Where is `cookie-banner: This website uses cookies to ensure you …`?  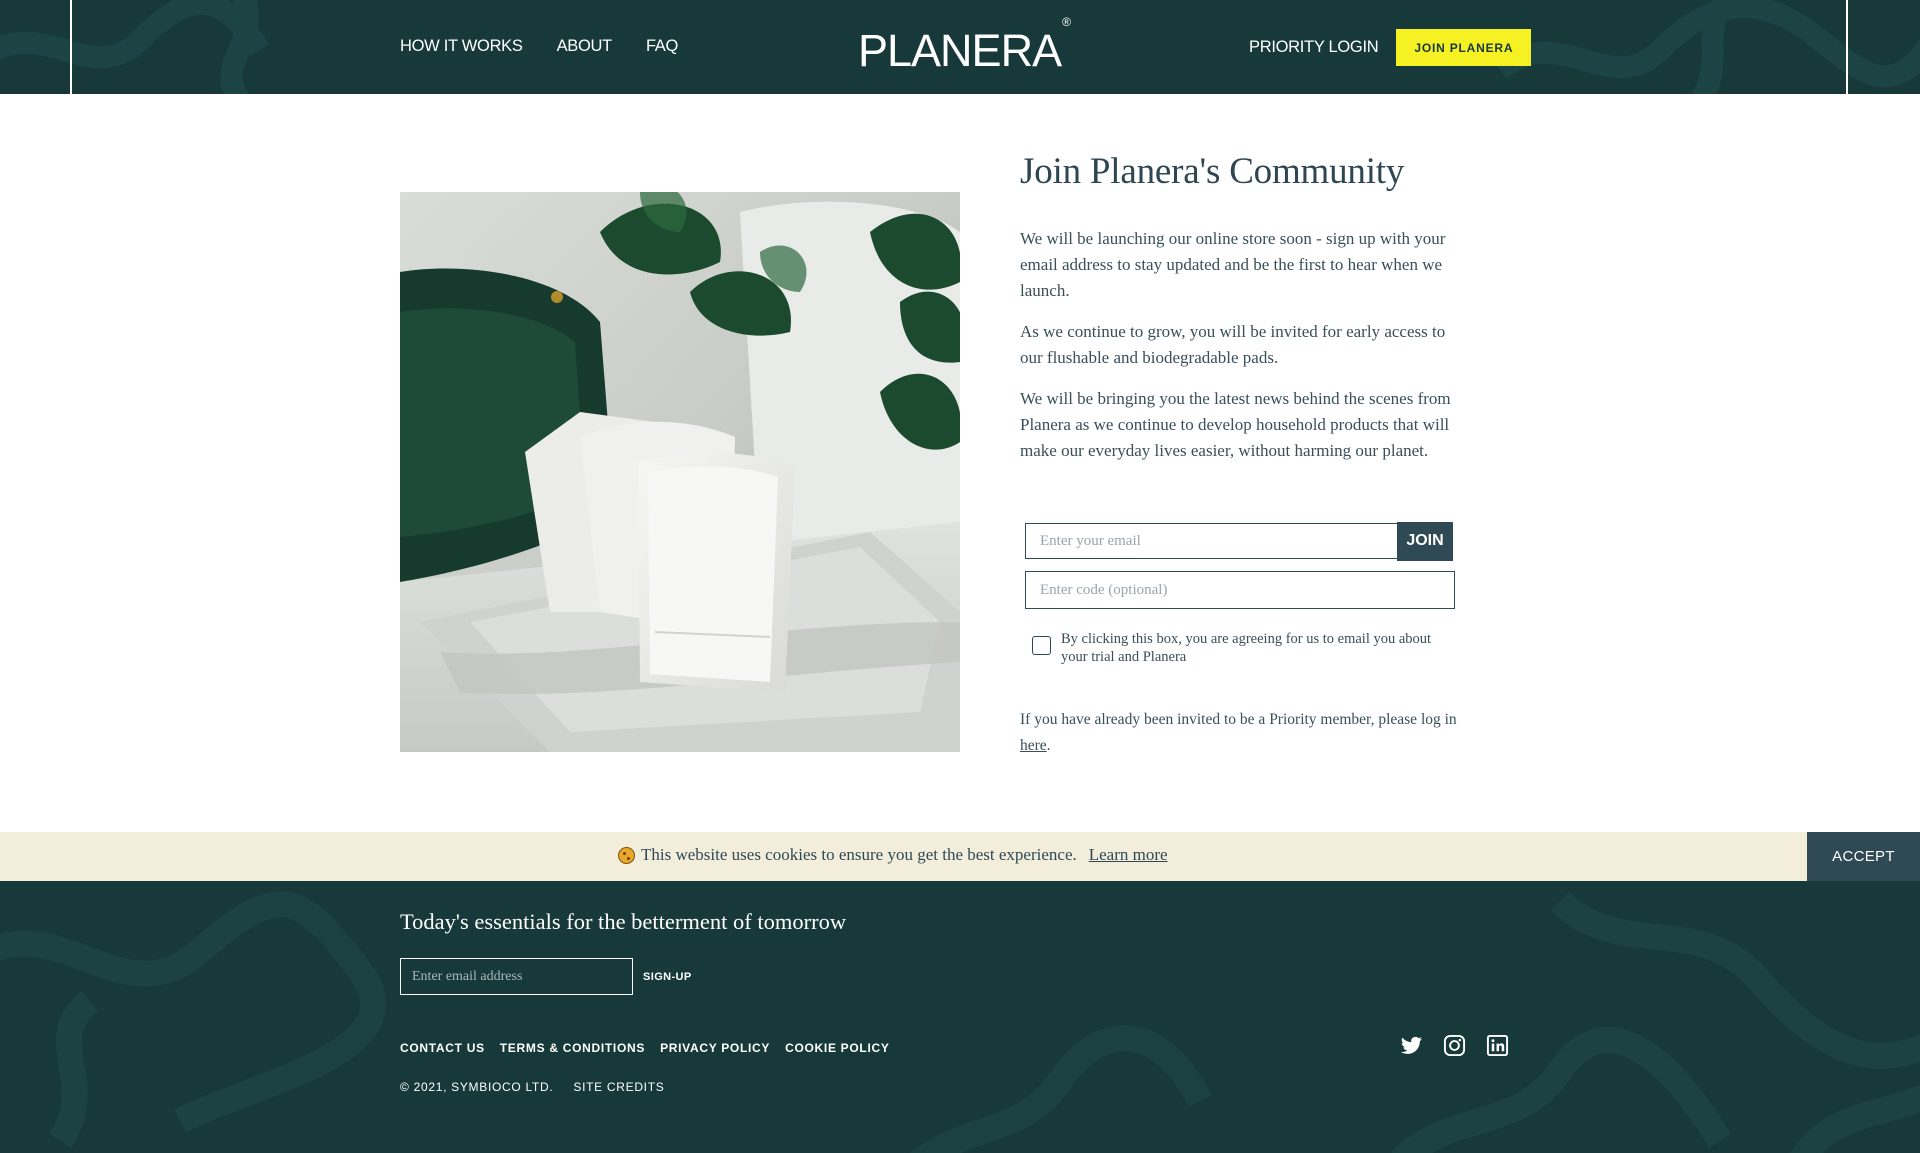 cookie-banner: This website uses cookies to ensure you … is located at coordinates (960, 856).